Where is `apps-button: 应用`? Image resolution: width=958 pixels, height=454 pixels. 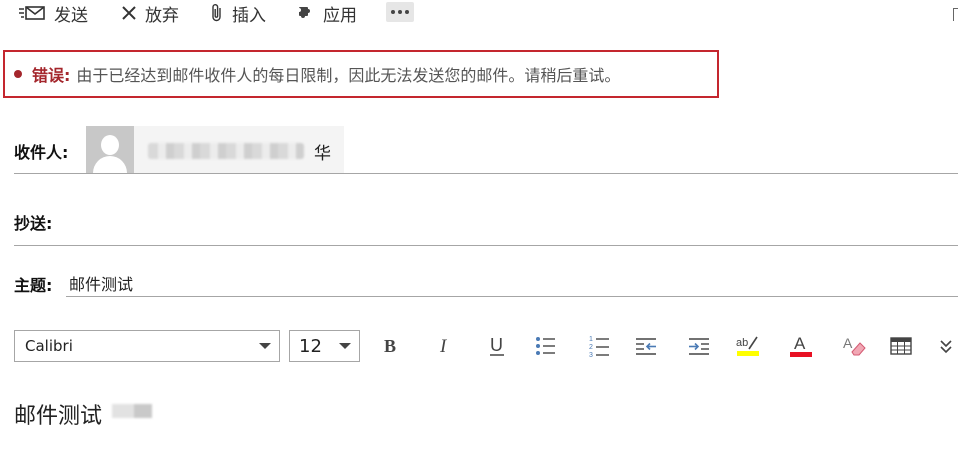
apps-button: 应用 is located at coordinates (327, 13).